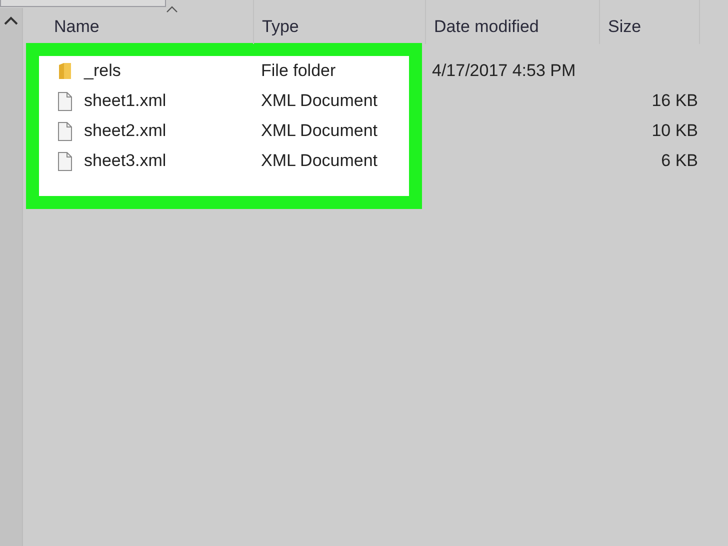 Image resolution: width=728 pixels, height=546 pixels. I want to click on file-size: 10 KB, so click(675, 131).